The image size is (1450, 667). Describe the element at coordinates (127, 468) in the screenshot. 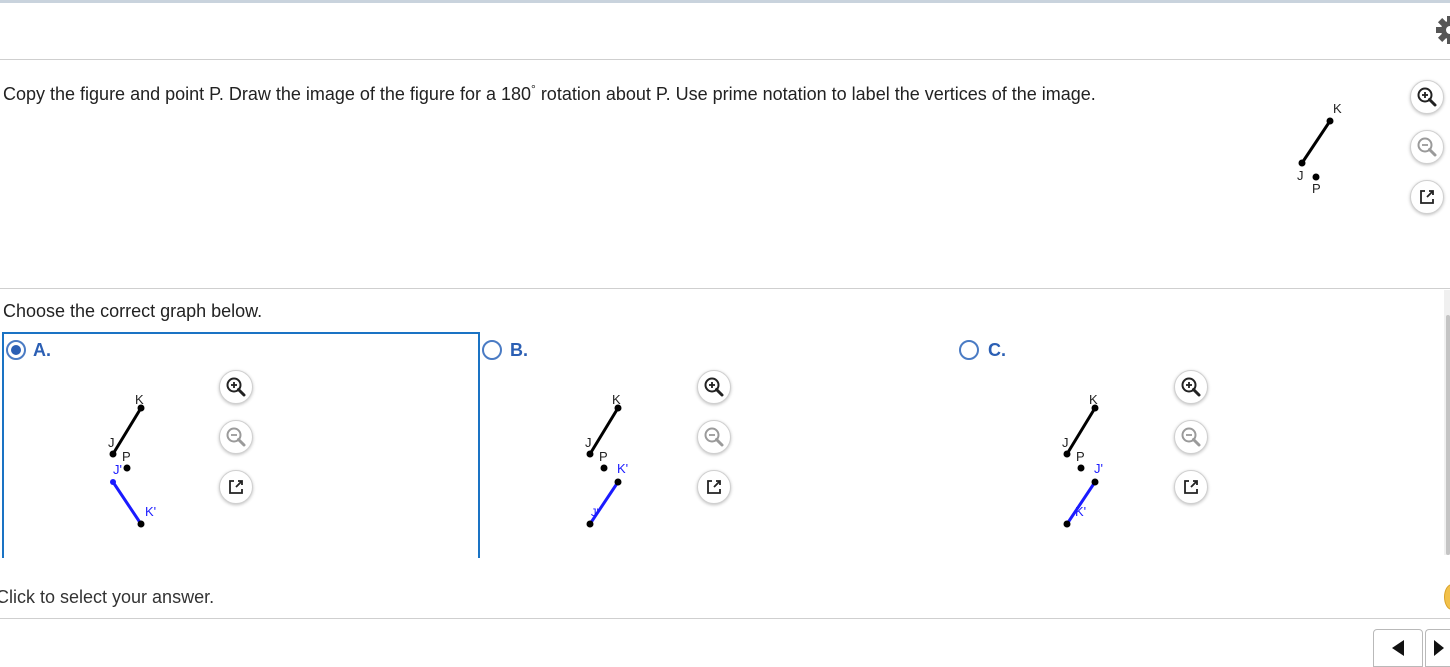

I see `option-a-point-p` at that location.